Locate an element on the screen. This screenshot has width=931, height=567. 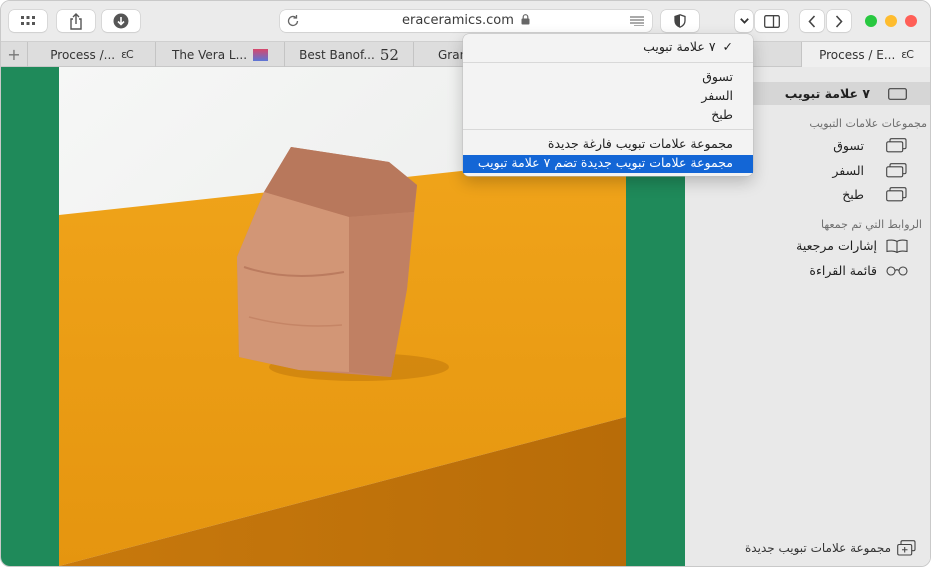
tab-favicon is located at coordinates (261, 54).